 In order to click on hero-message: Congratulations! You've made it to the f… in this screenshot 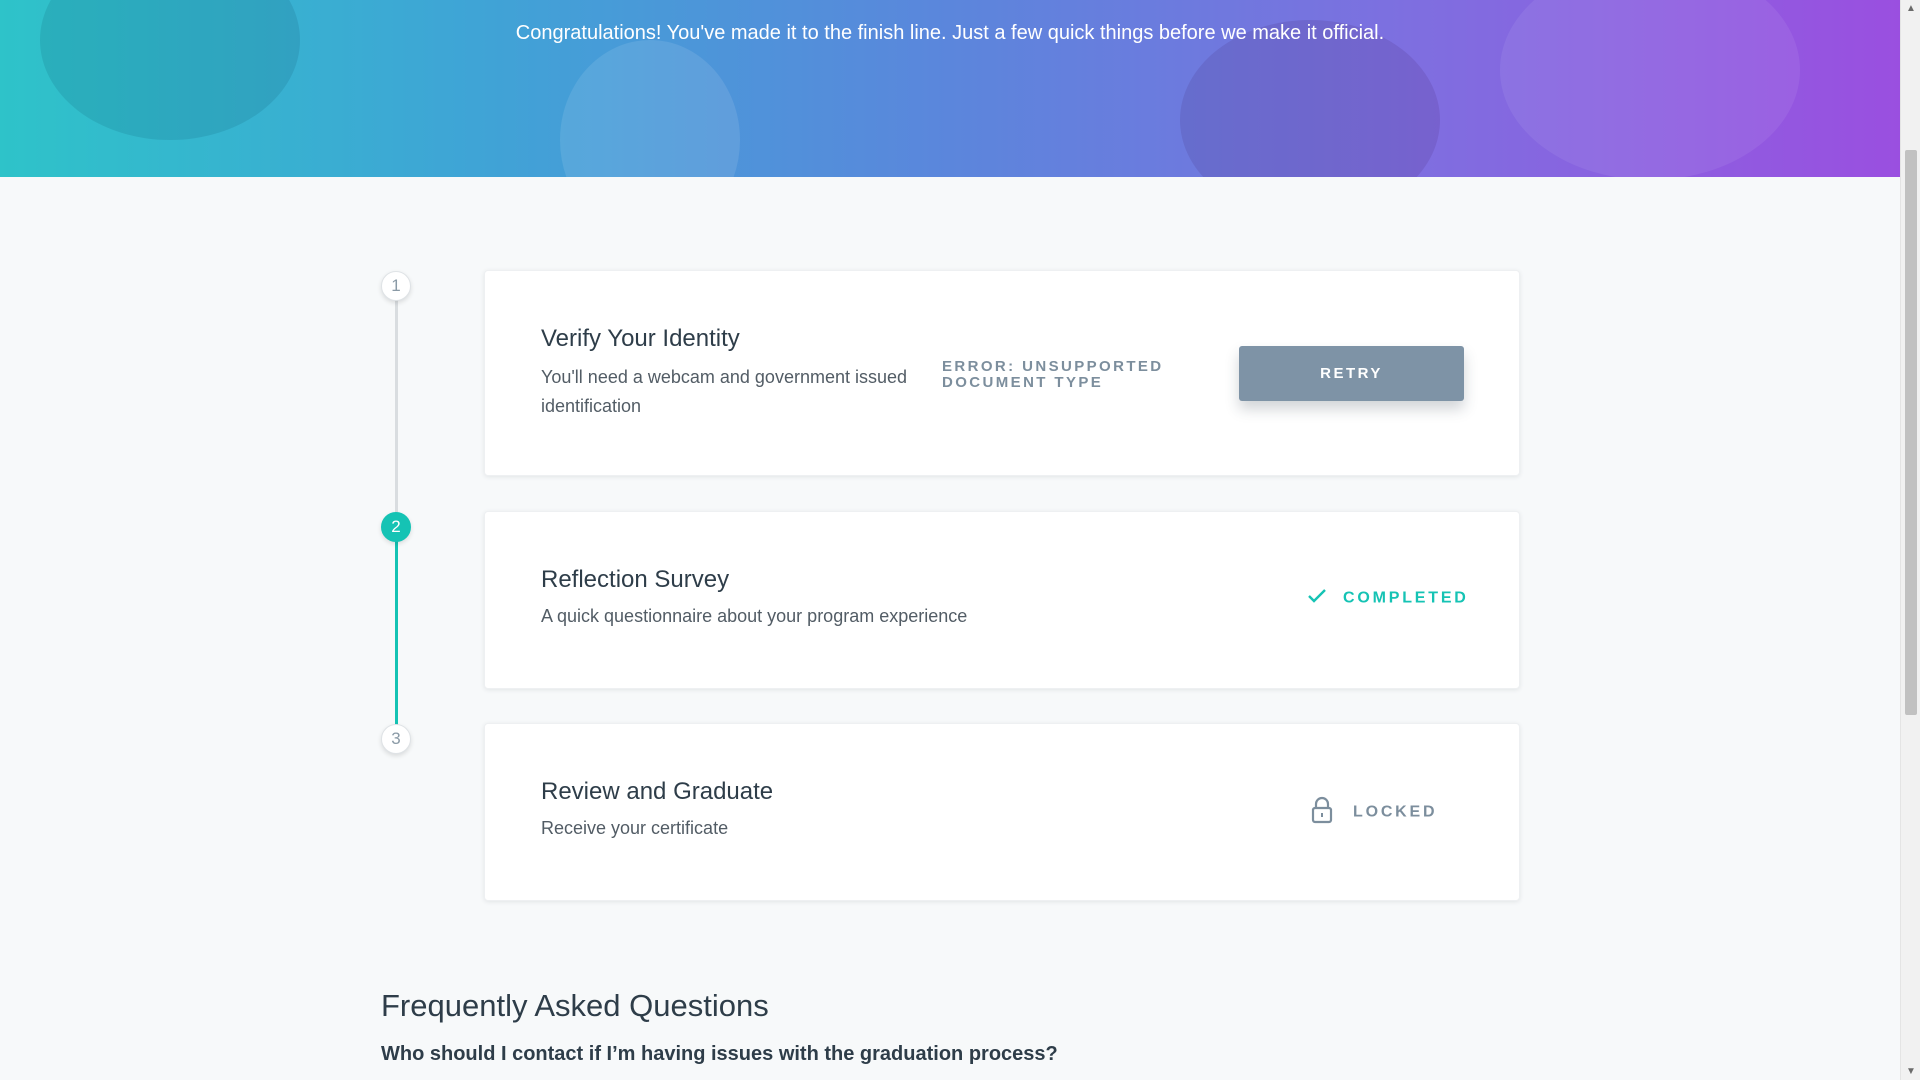, I will do `click(950, 33)`.